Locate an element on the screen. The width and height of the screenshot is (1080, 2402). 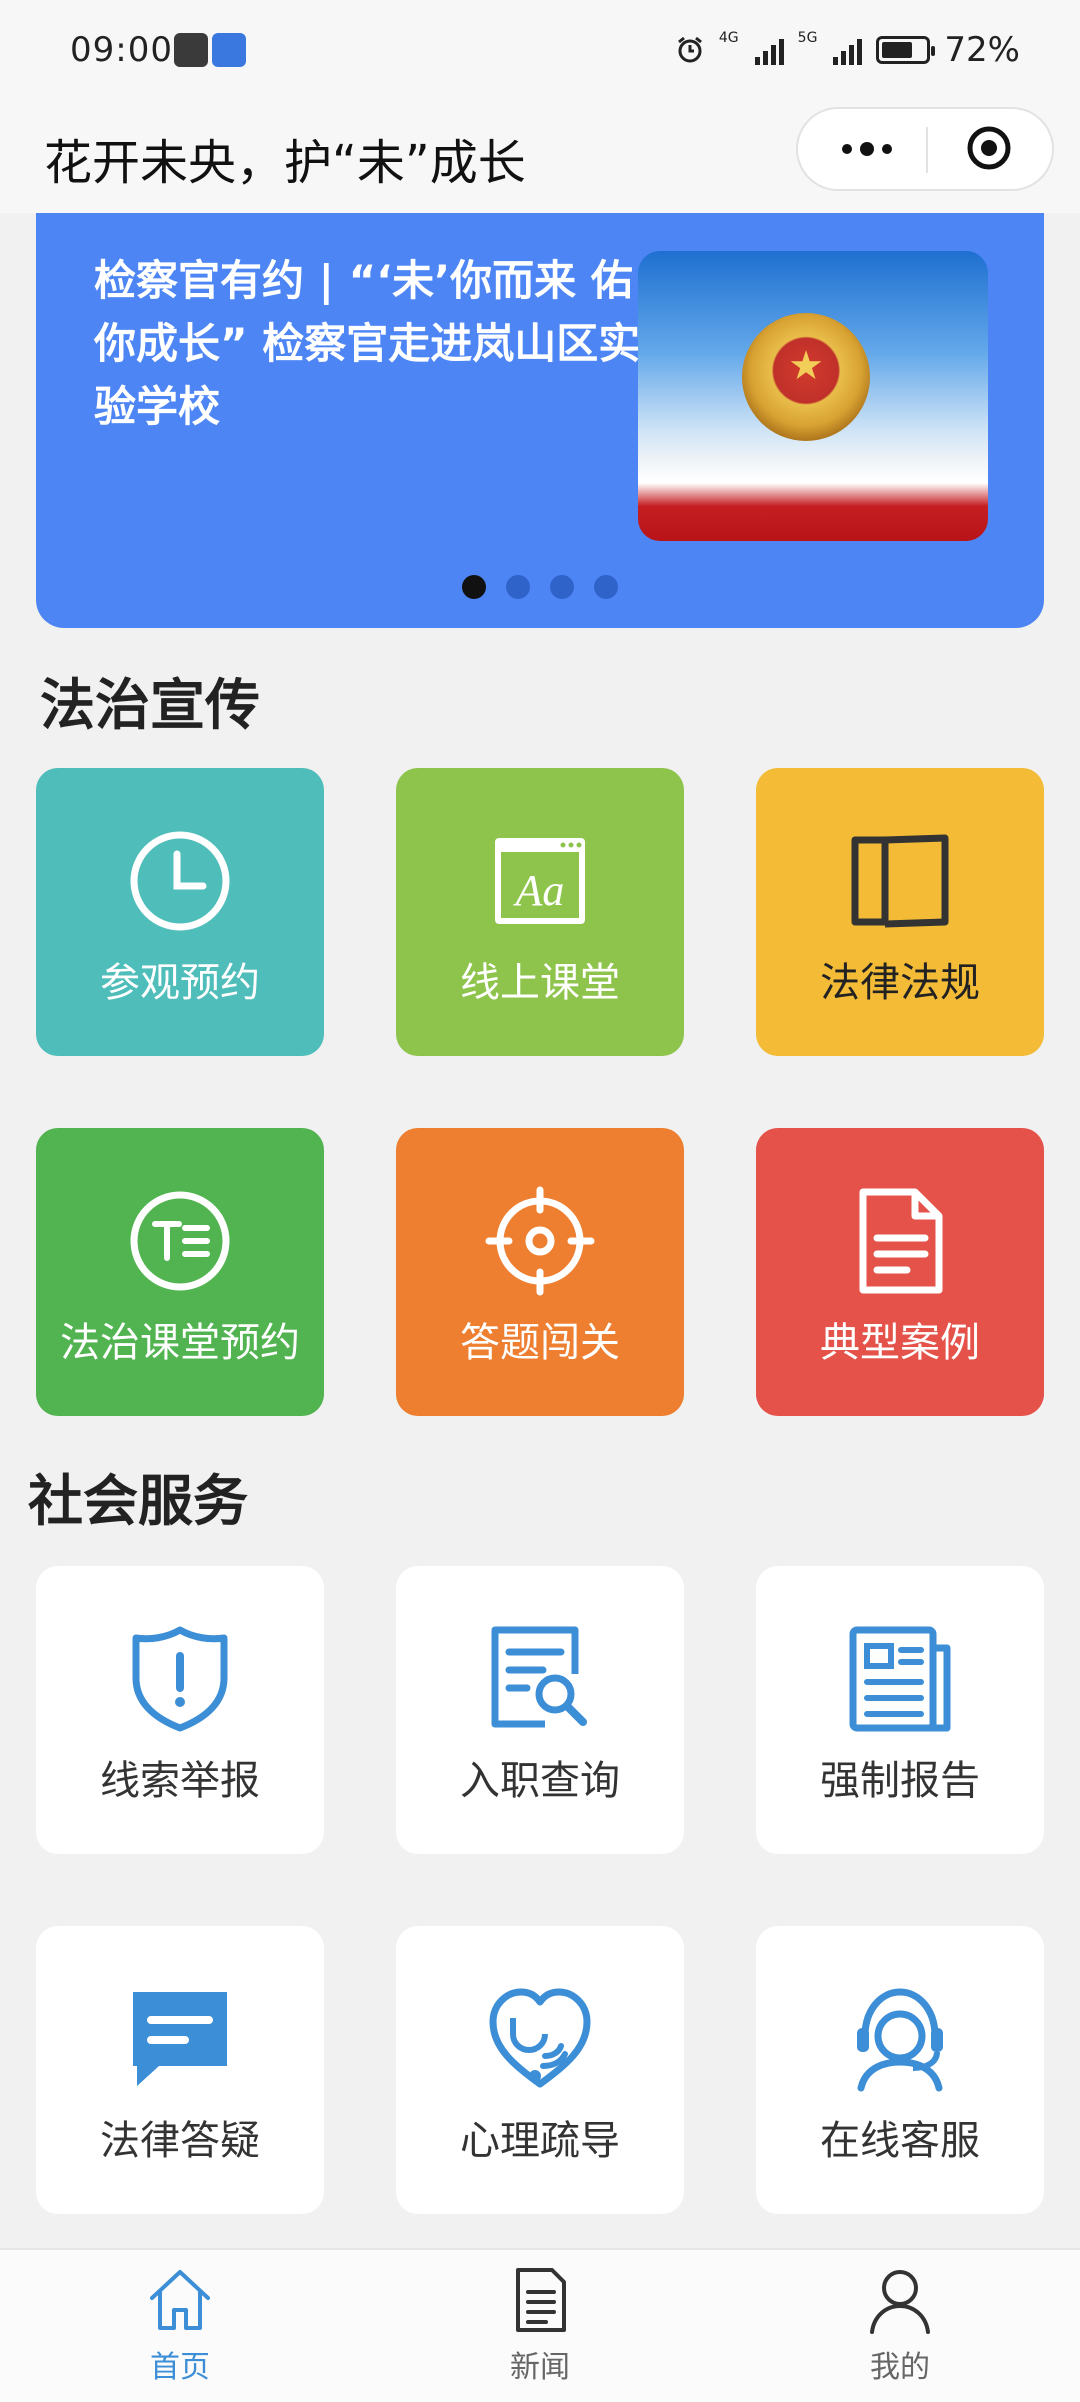
mini-program-capsule is located at coordinates (925, 149).